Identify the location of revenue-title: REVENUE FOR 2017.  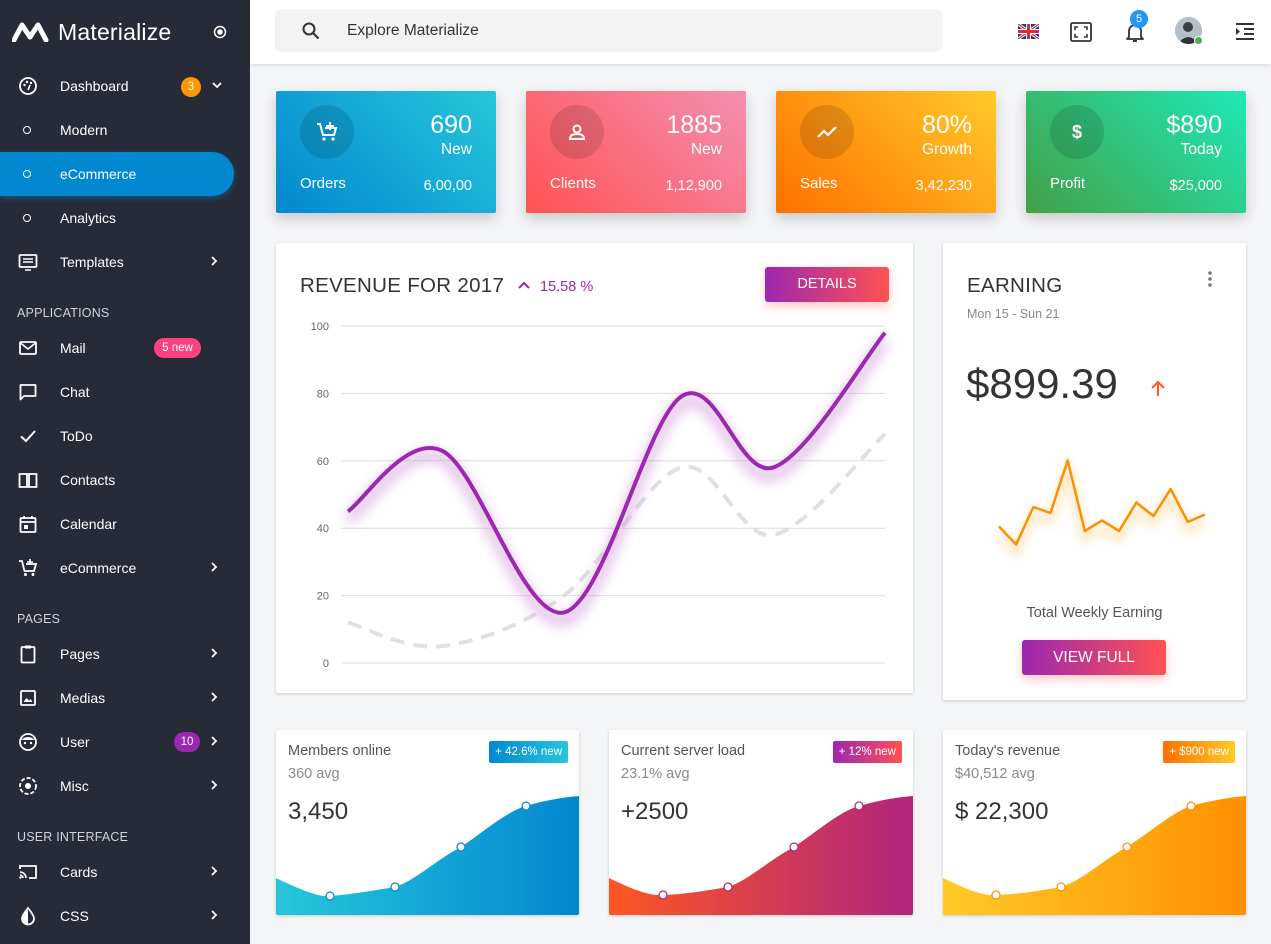
(402, 285).